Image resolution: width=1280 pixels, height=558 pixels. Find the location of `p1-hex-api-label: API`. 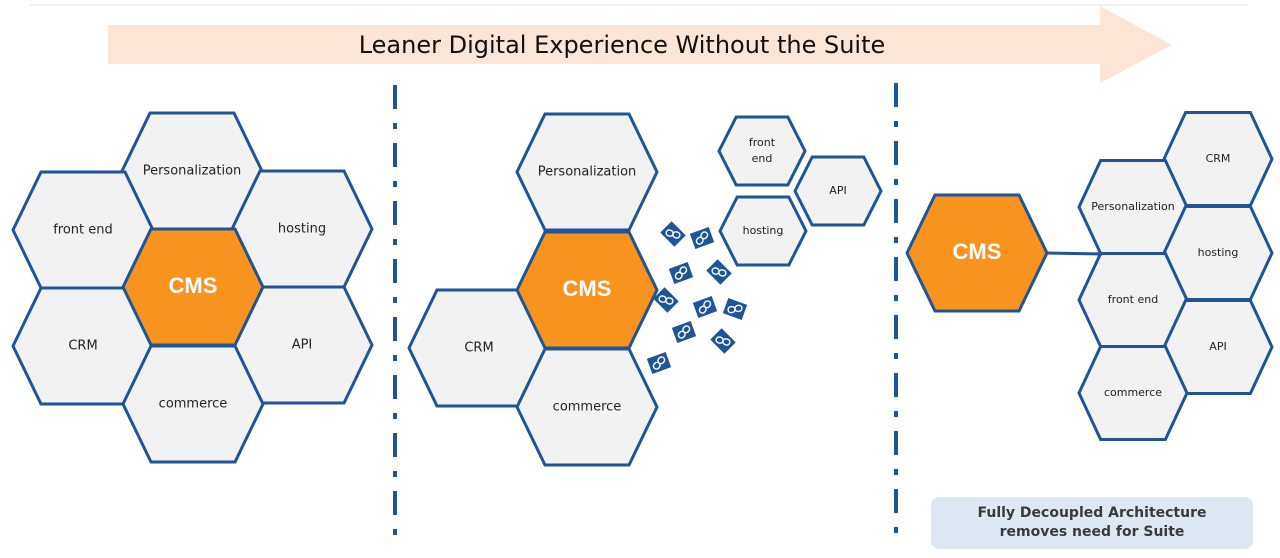

p1-hex-api-label: API is located at coordinates (302, 345).